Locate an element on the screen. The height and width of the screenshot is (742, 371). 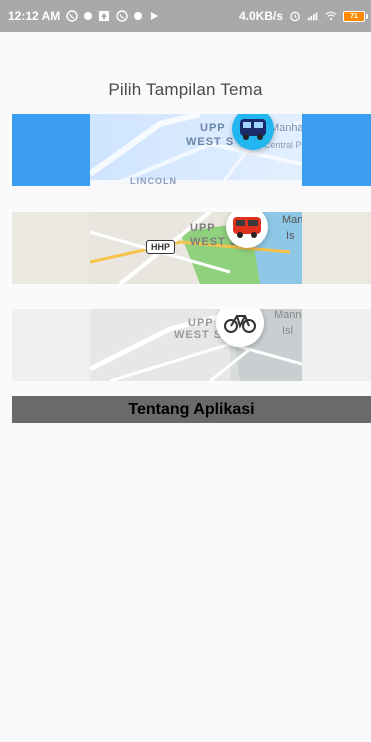
network-speed: 4.0KB/s is located at coordinates (260, 16).